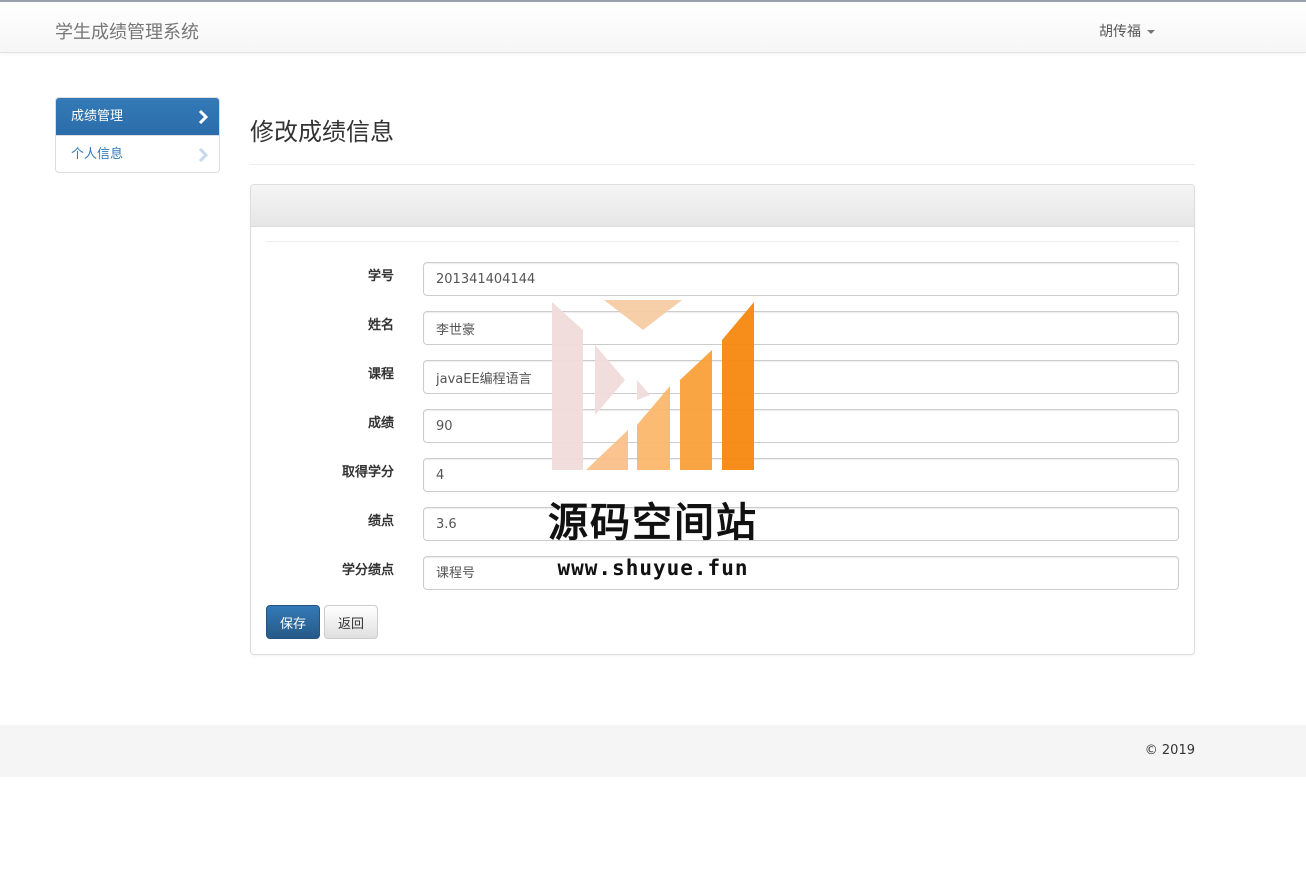 This screenshot has width=1306, height=887. Describe the element at coordinates (367, 570) in the screenshot. I see `credit-gpa-label: 学分绩点` at that location.